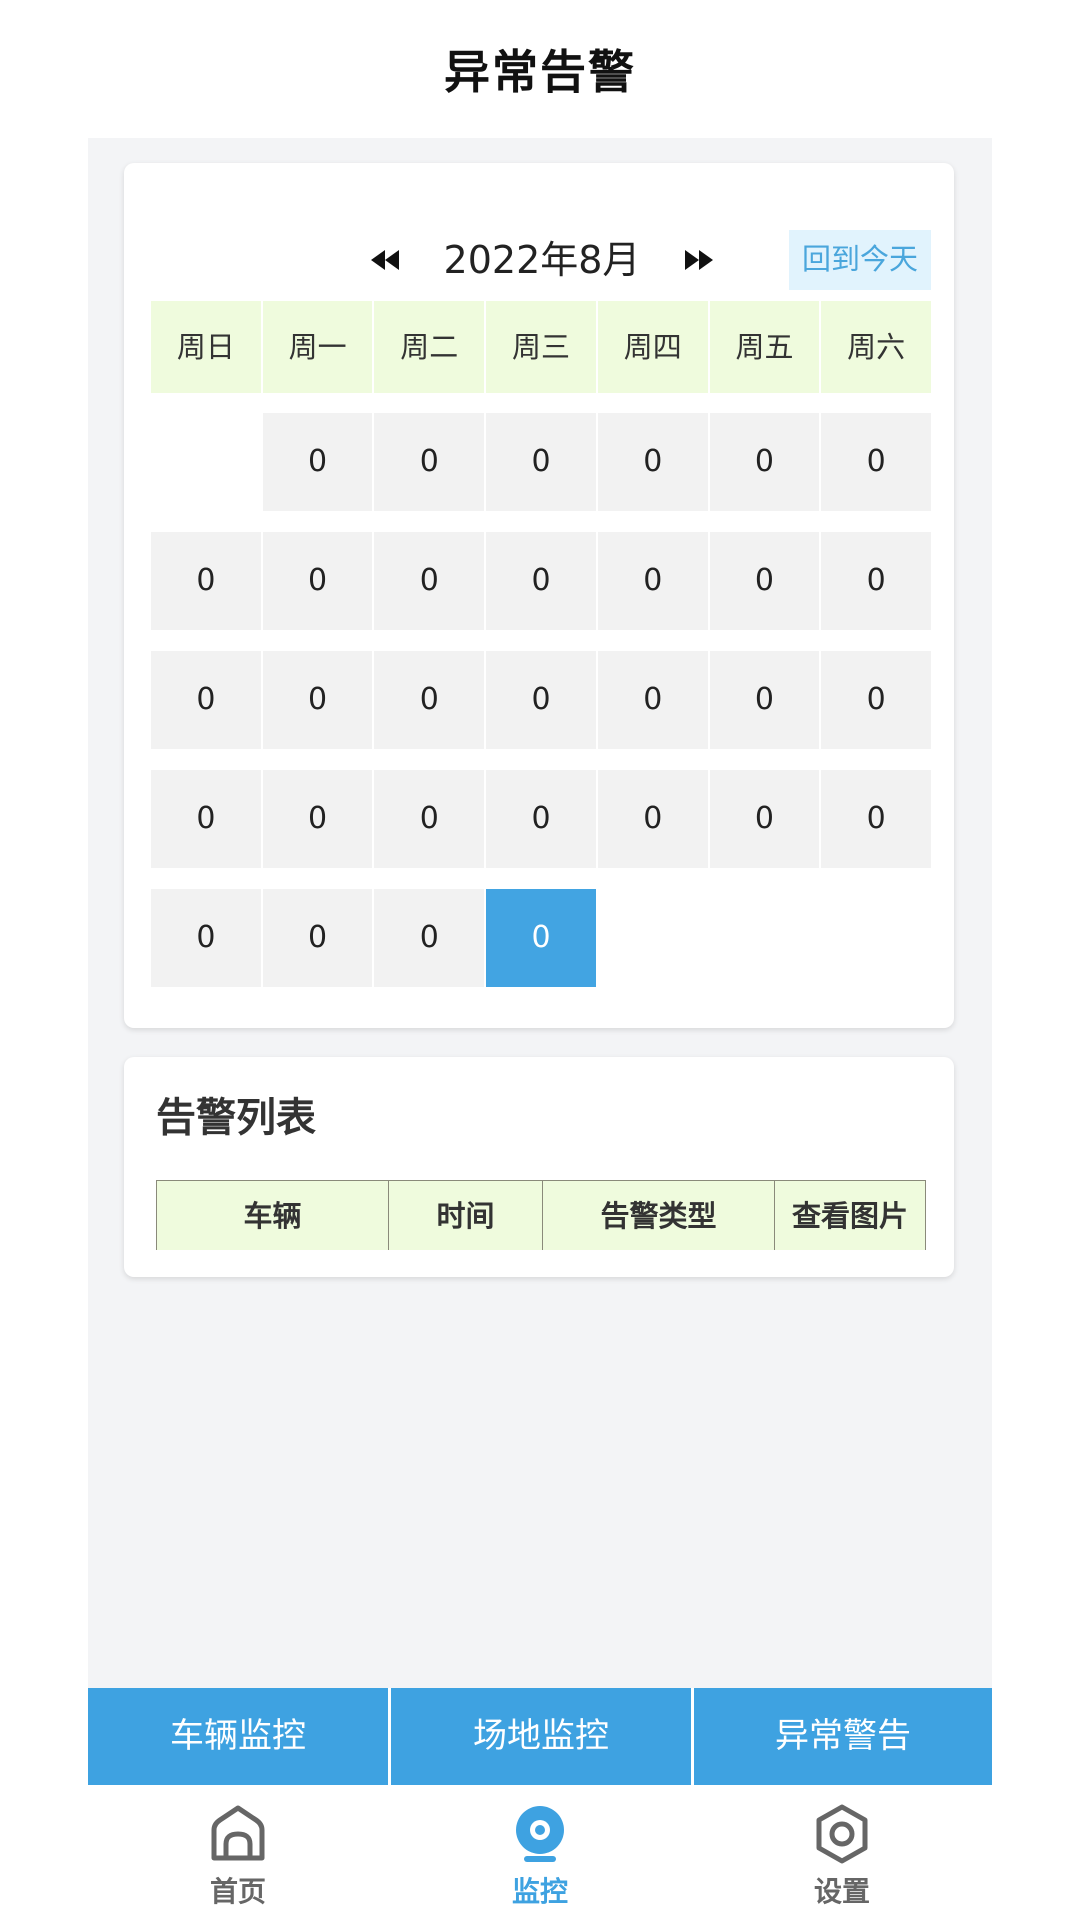 This screenshot has width=1080, height=1920. I want to click on weekday-header-row: 周日 周一 周二 周三 周四 周五 周六, so click(541, 347).